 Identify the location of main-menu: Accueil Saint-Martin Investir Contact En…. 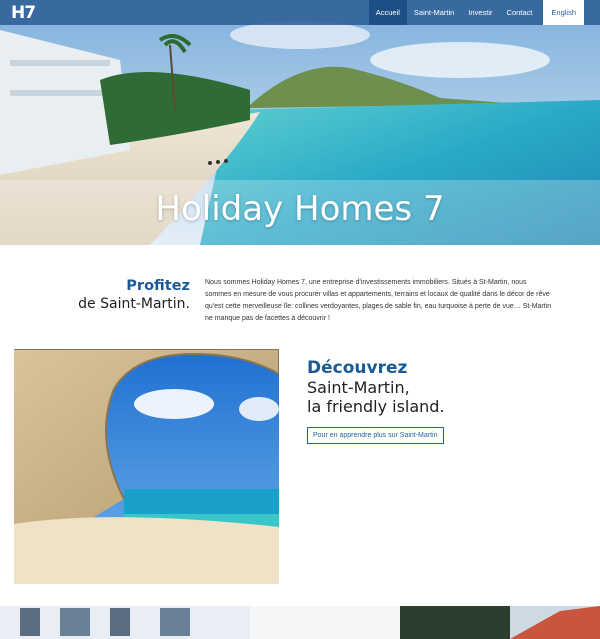
(476, 12).